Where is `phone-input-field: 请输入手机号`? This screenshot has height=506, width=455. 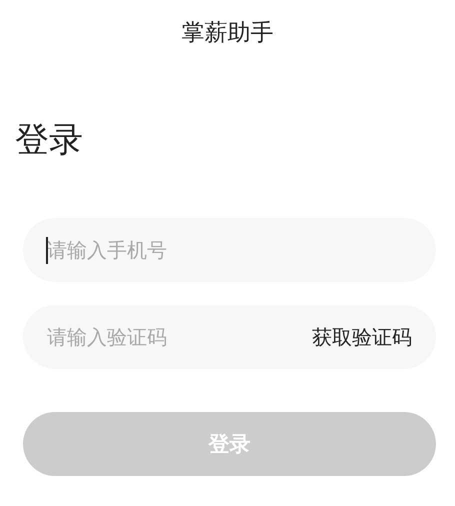 phone-input-field: 请输入手机号 is located at coordinates (229, 250).